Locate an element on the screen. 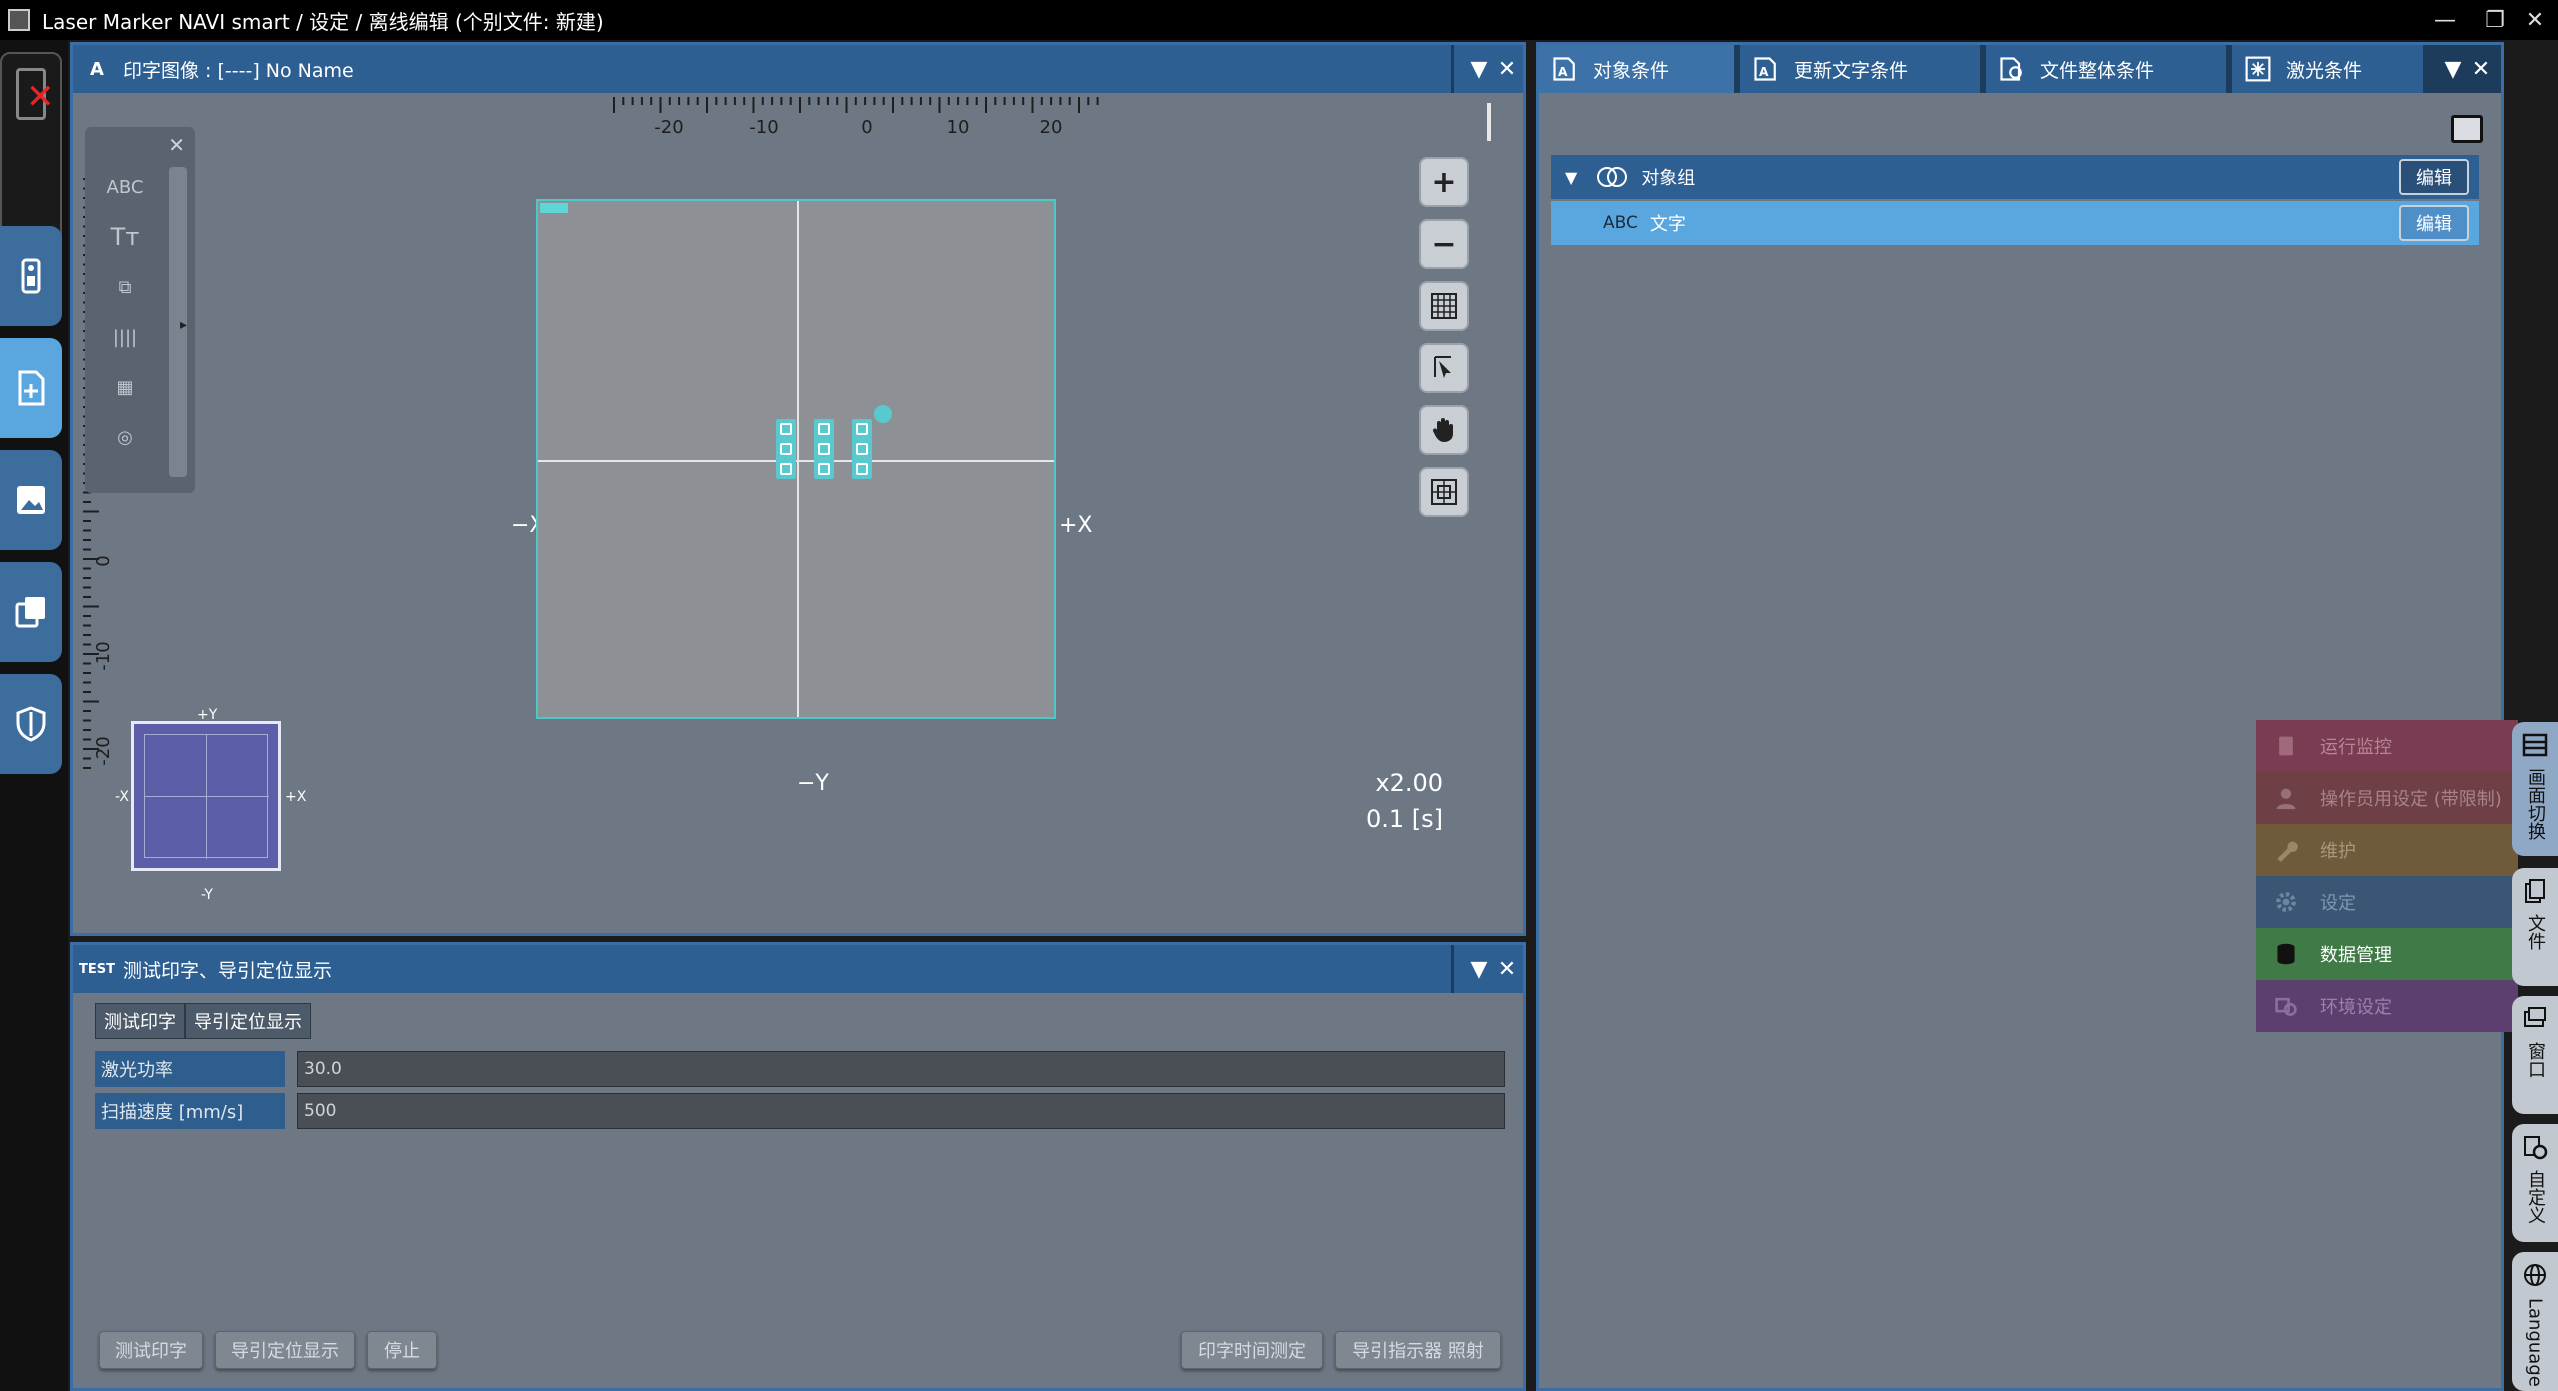 The image size is (2558, 1391). guide-display-button: 导引定位显示 is located at coordinates (285, 1350).